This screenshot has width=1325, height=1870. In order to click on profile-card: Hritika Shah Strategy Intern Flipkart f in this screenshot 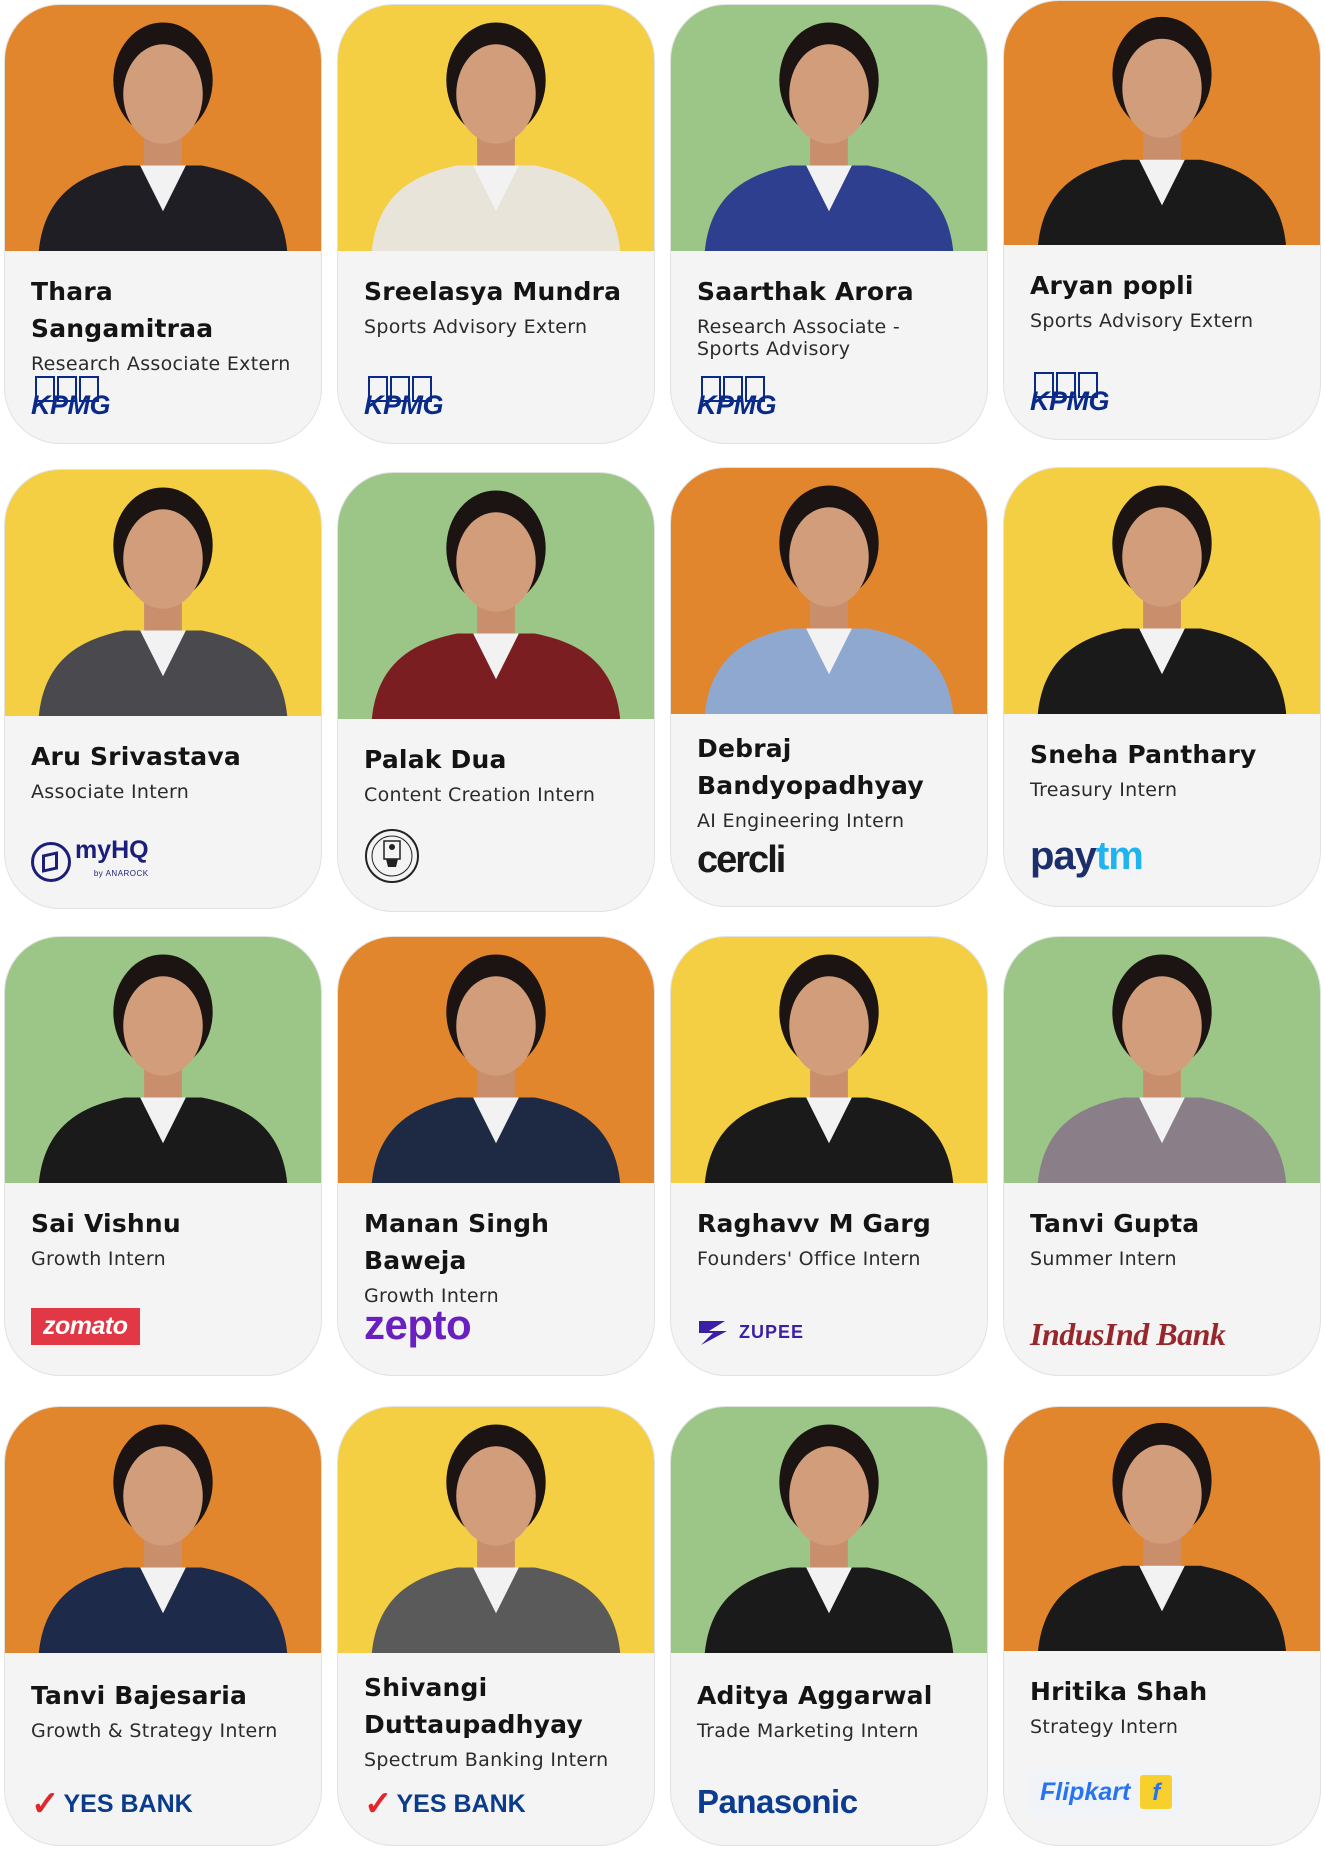, I will do `click(1162, 1626)`.